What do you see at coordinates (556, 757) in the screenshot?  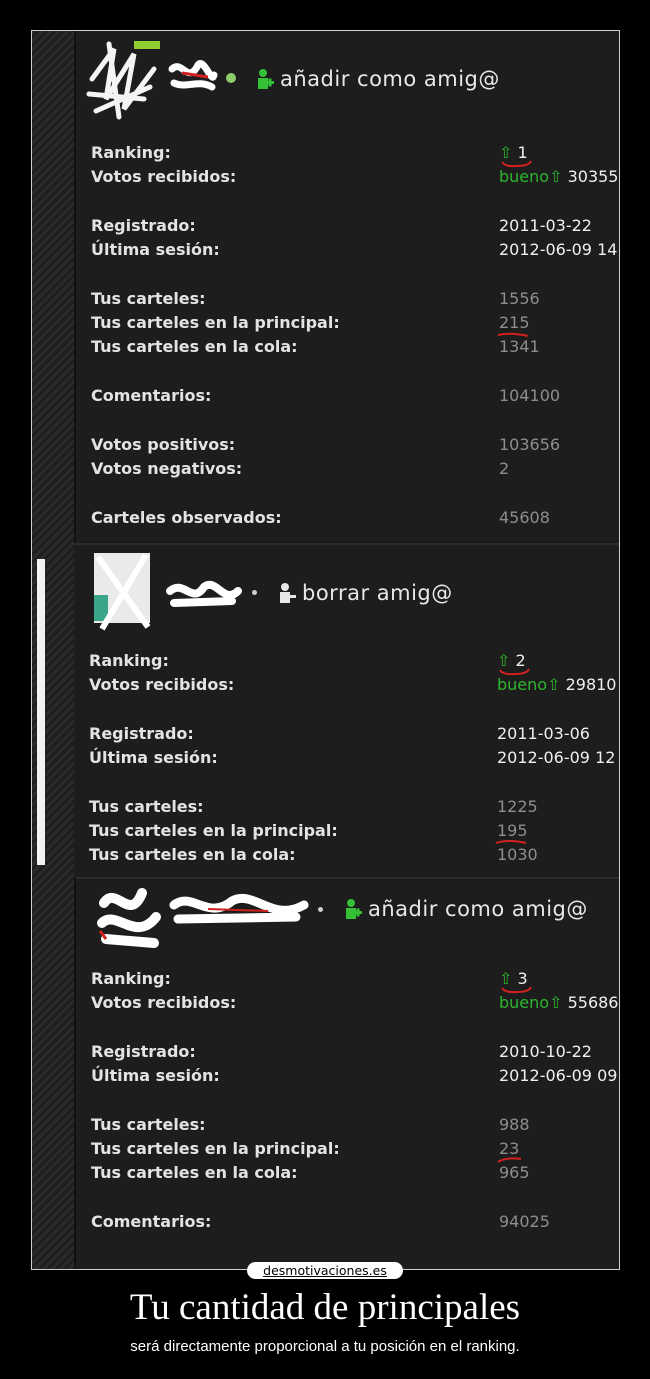 I see `stat-value: 2012-06-09 12` at bounding box center [556, 757].